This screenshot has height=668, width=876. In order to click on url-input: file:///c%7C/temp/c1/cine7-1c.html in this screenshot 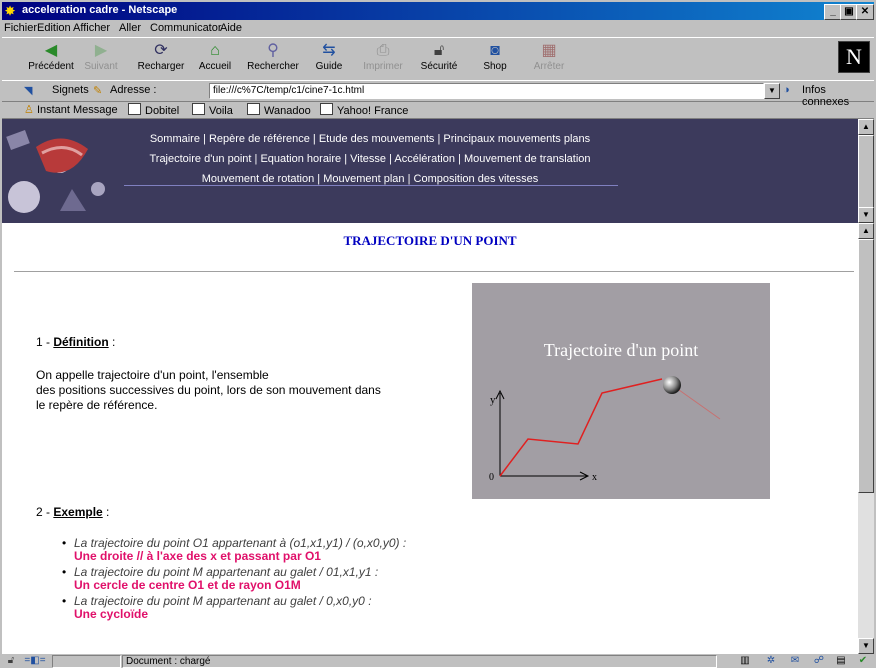, I will do `click(486, 91)`.